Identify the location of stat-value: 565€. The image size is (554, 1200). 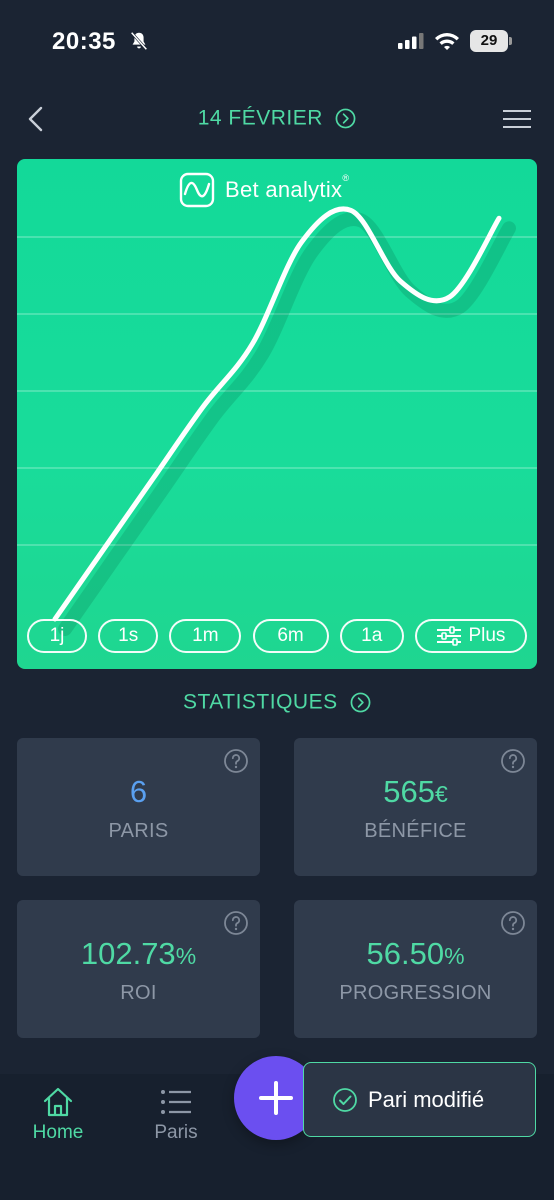
(415, 791).